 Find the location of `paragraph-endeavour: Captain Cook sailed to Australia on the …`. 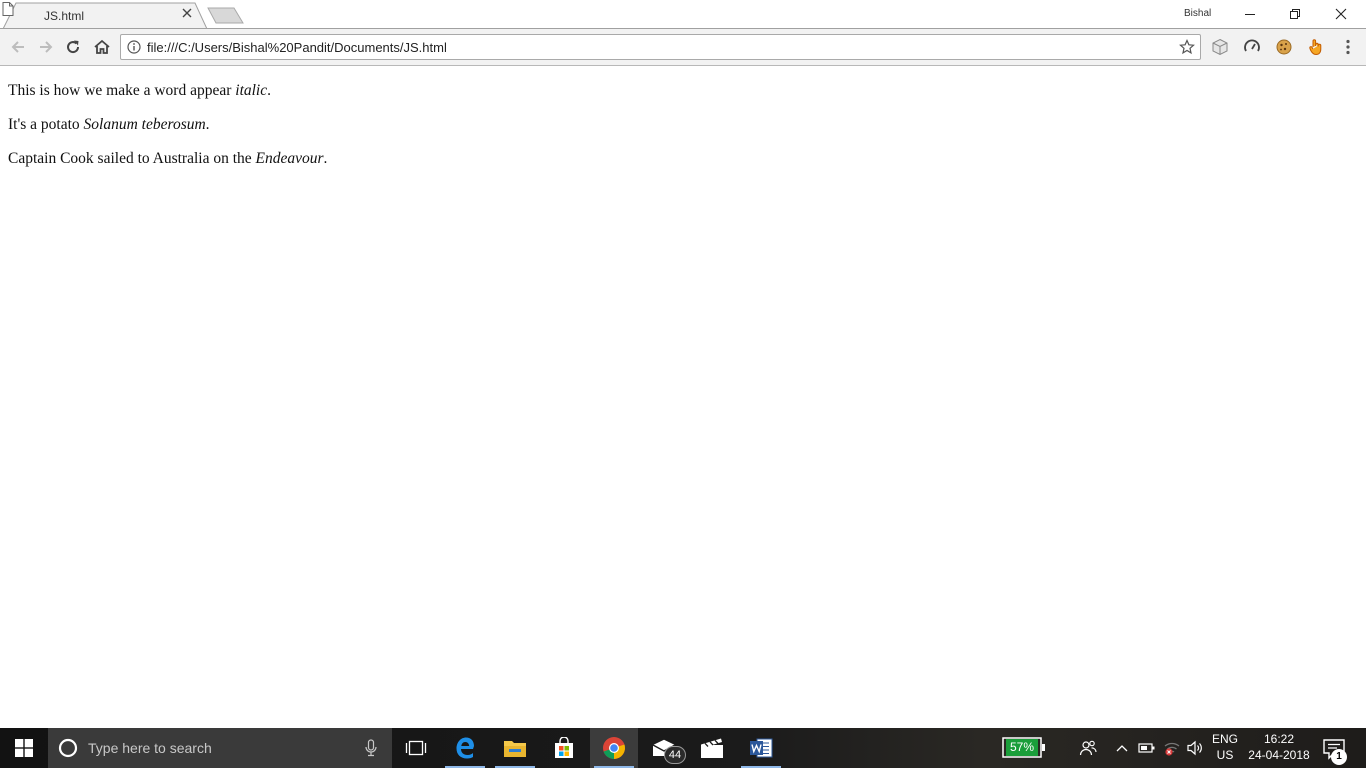

paragraph-endeavour: Captain Cook sailed to Australia on the … is located at coordinates (168, 158).